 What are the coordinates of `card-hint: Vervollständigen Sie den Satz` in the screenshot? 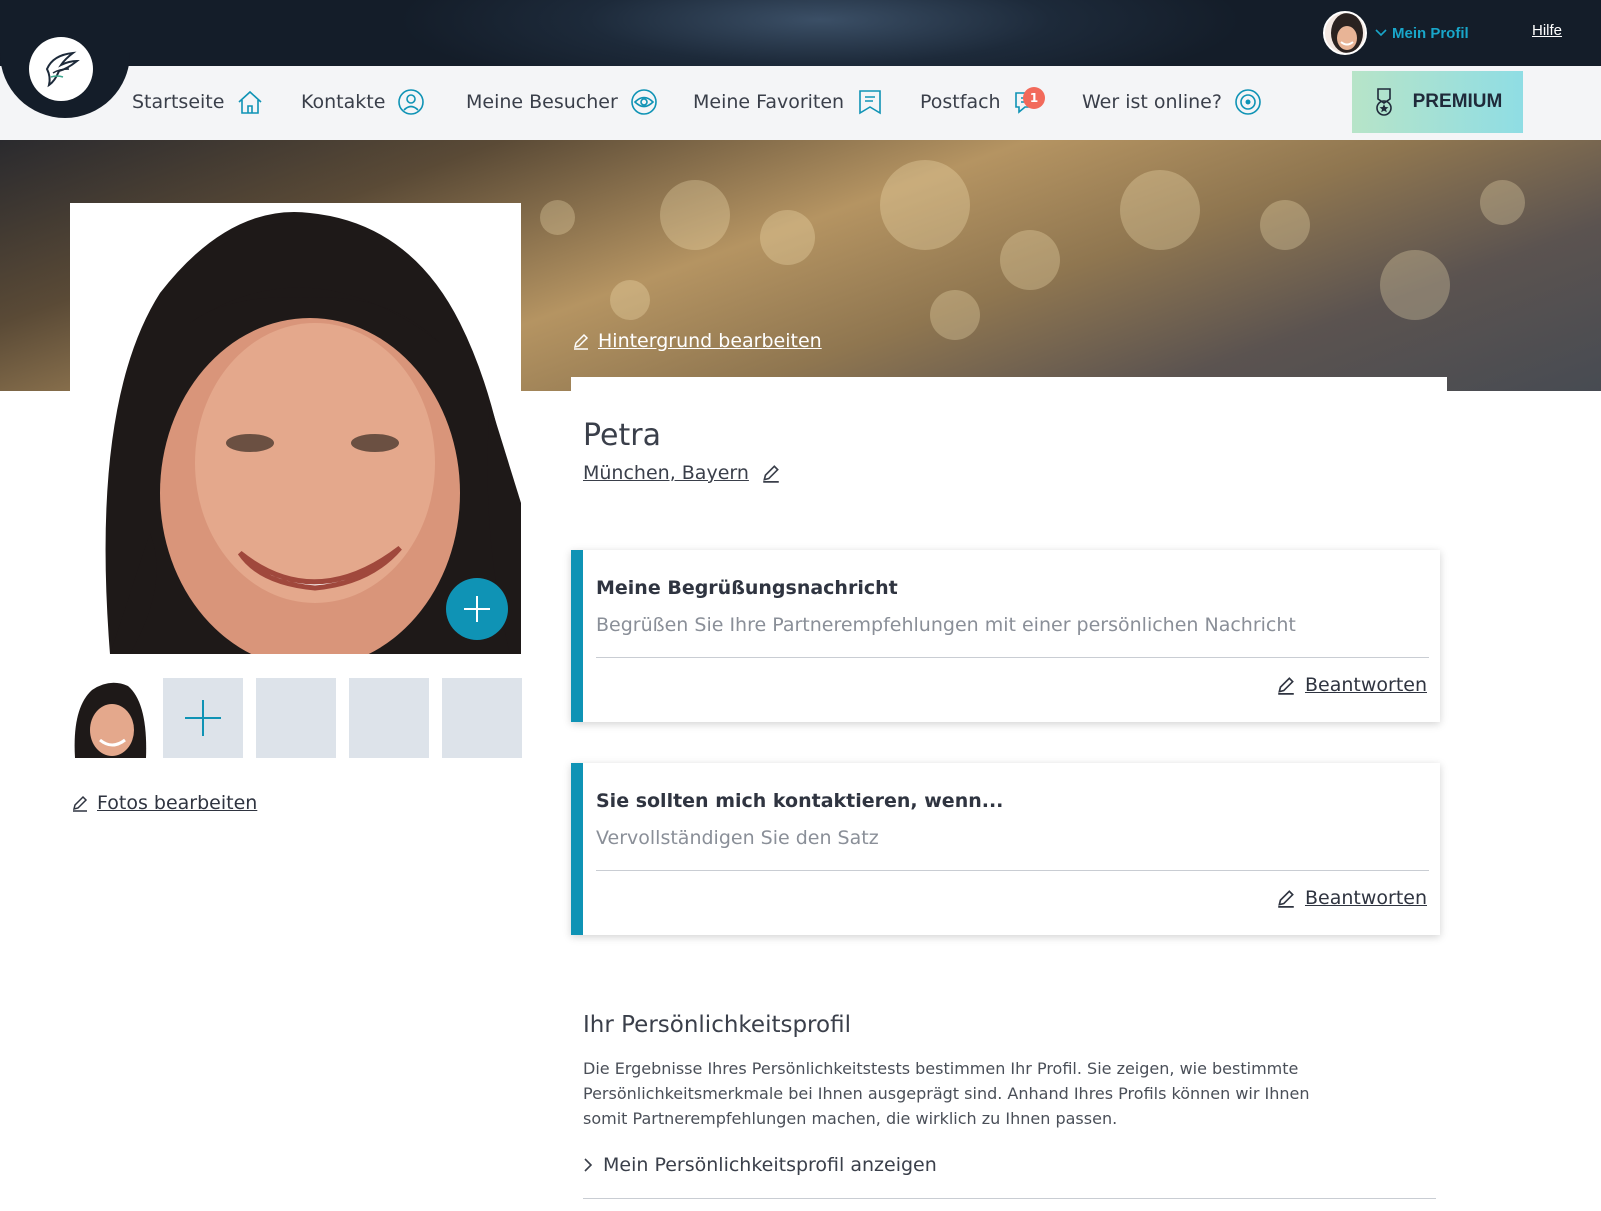 It's located at (737, 838).